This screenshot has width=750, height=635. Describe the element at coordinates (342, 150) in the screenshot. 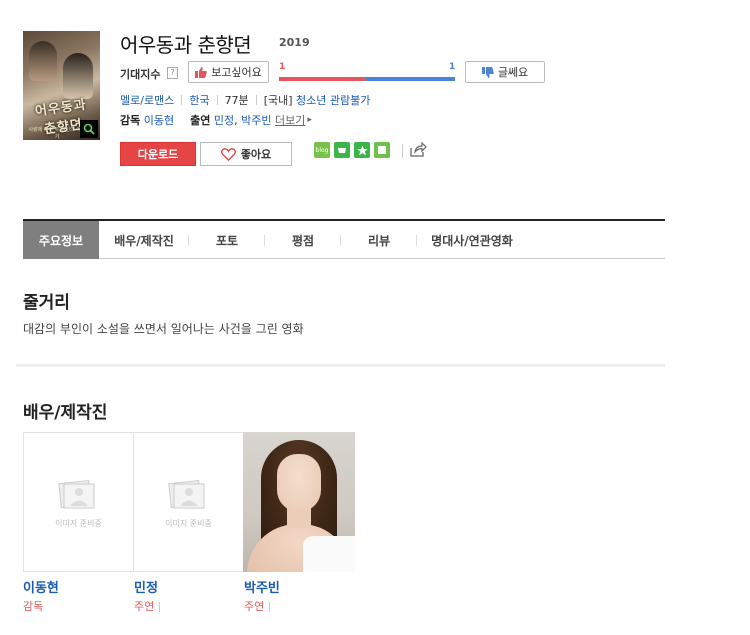

I see `cafe-share-icon` at that location.